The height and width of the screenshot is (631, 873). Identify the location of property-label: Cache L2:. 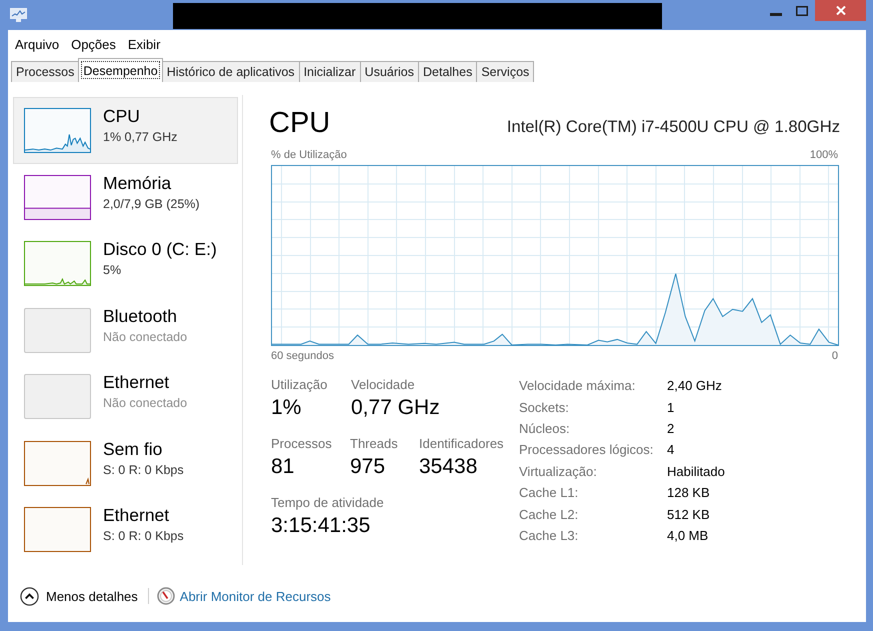
(549, 514).